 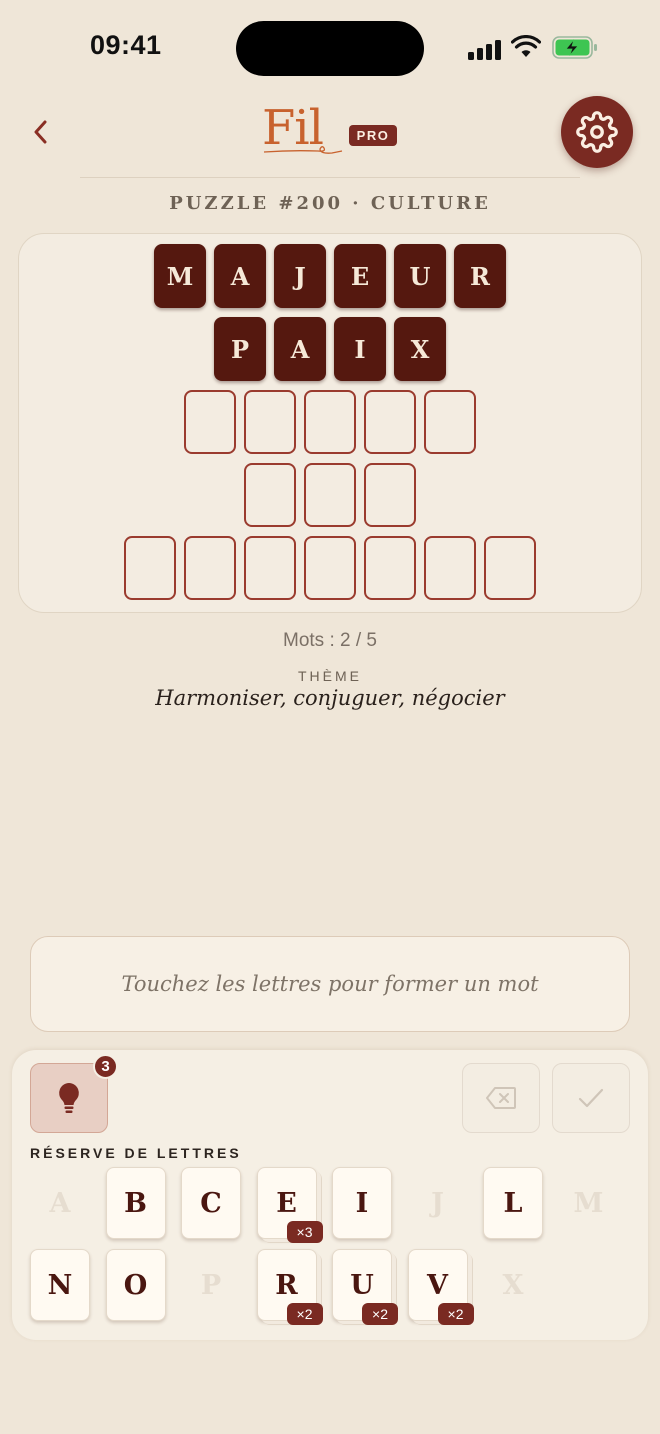 What do you see at coordinates (136, 1153) in the screenshot?
I see `reserve-label: RÉSERVE DE LETTRES` at bounding box center [136, 1153].